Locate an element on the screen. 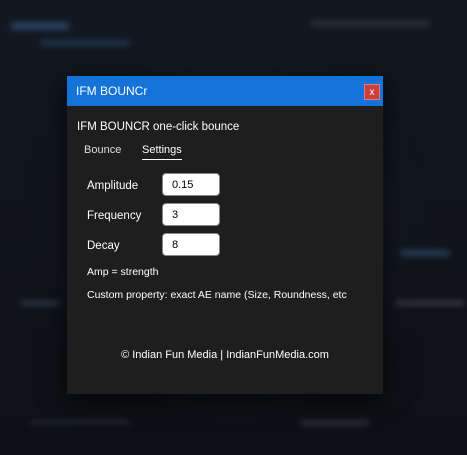  amp-note: Amp = strength is located at coordinates (123, 272).